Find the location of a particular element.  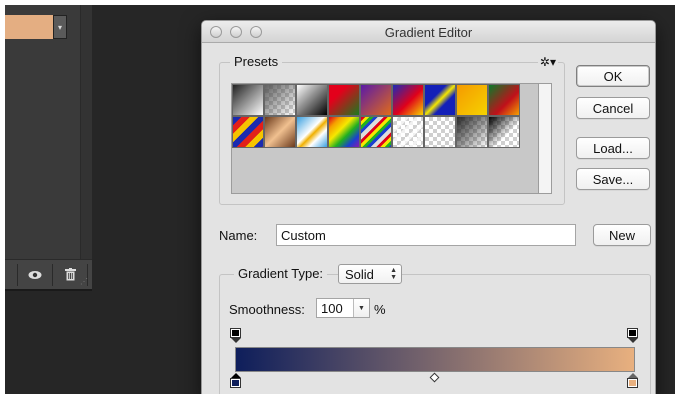

gradient-type-value: Solid is located at coordinates (359, 274).